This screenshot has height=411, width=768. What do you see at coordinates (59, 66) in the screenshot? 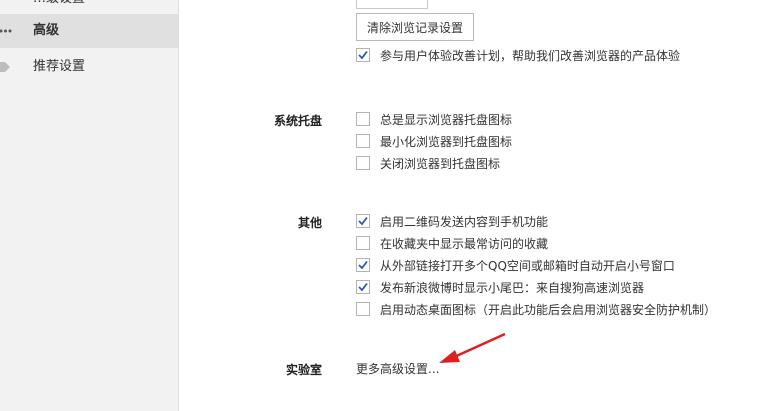
I see `sidebar-item-label: 推荐设置` at bounding box center [59, 66].